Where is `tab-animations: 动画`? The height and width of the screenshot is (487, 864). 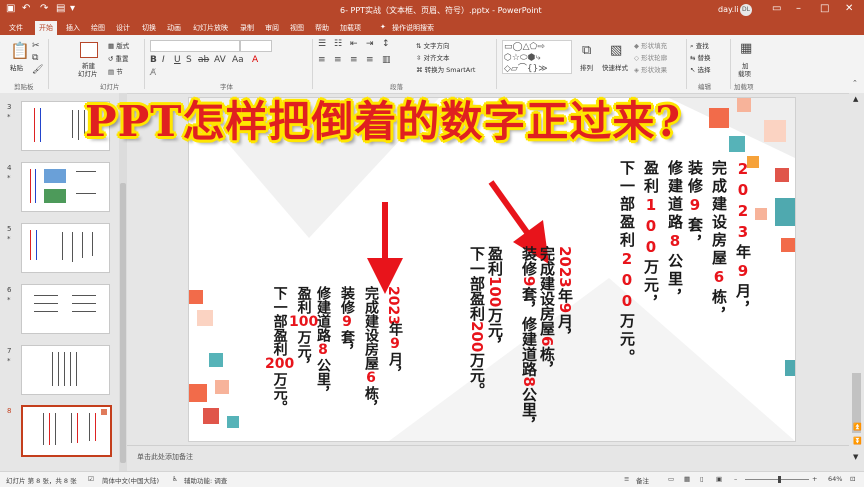
tab-animations: 动画 is located at coordinates (174, 28).